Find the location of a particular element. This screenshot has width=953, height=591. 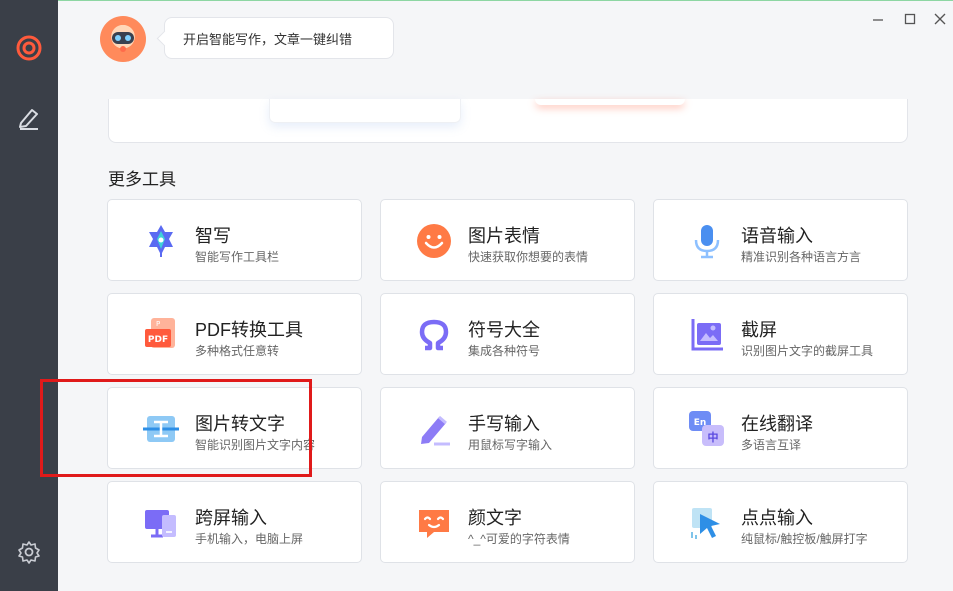

translate-icon: En 中 is located at coordinates (707, 429).